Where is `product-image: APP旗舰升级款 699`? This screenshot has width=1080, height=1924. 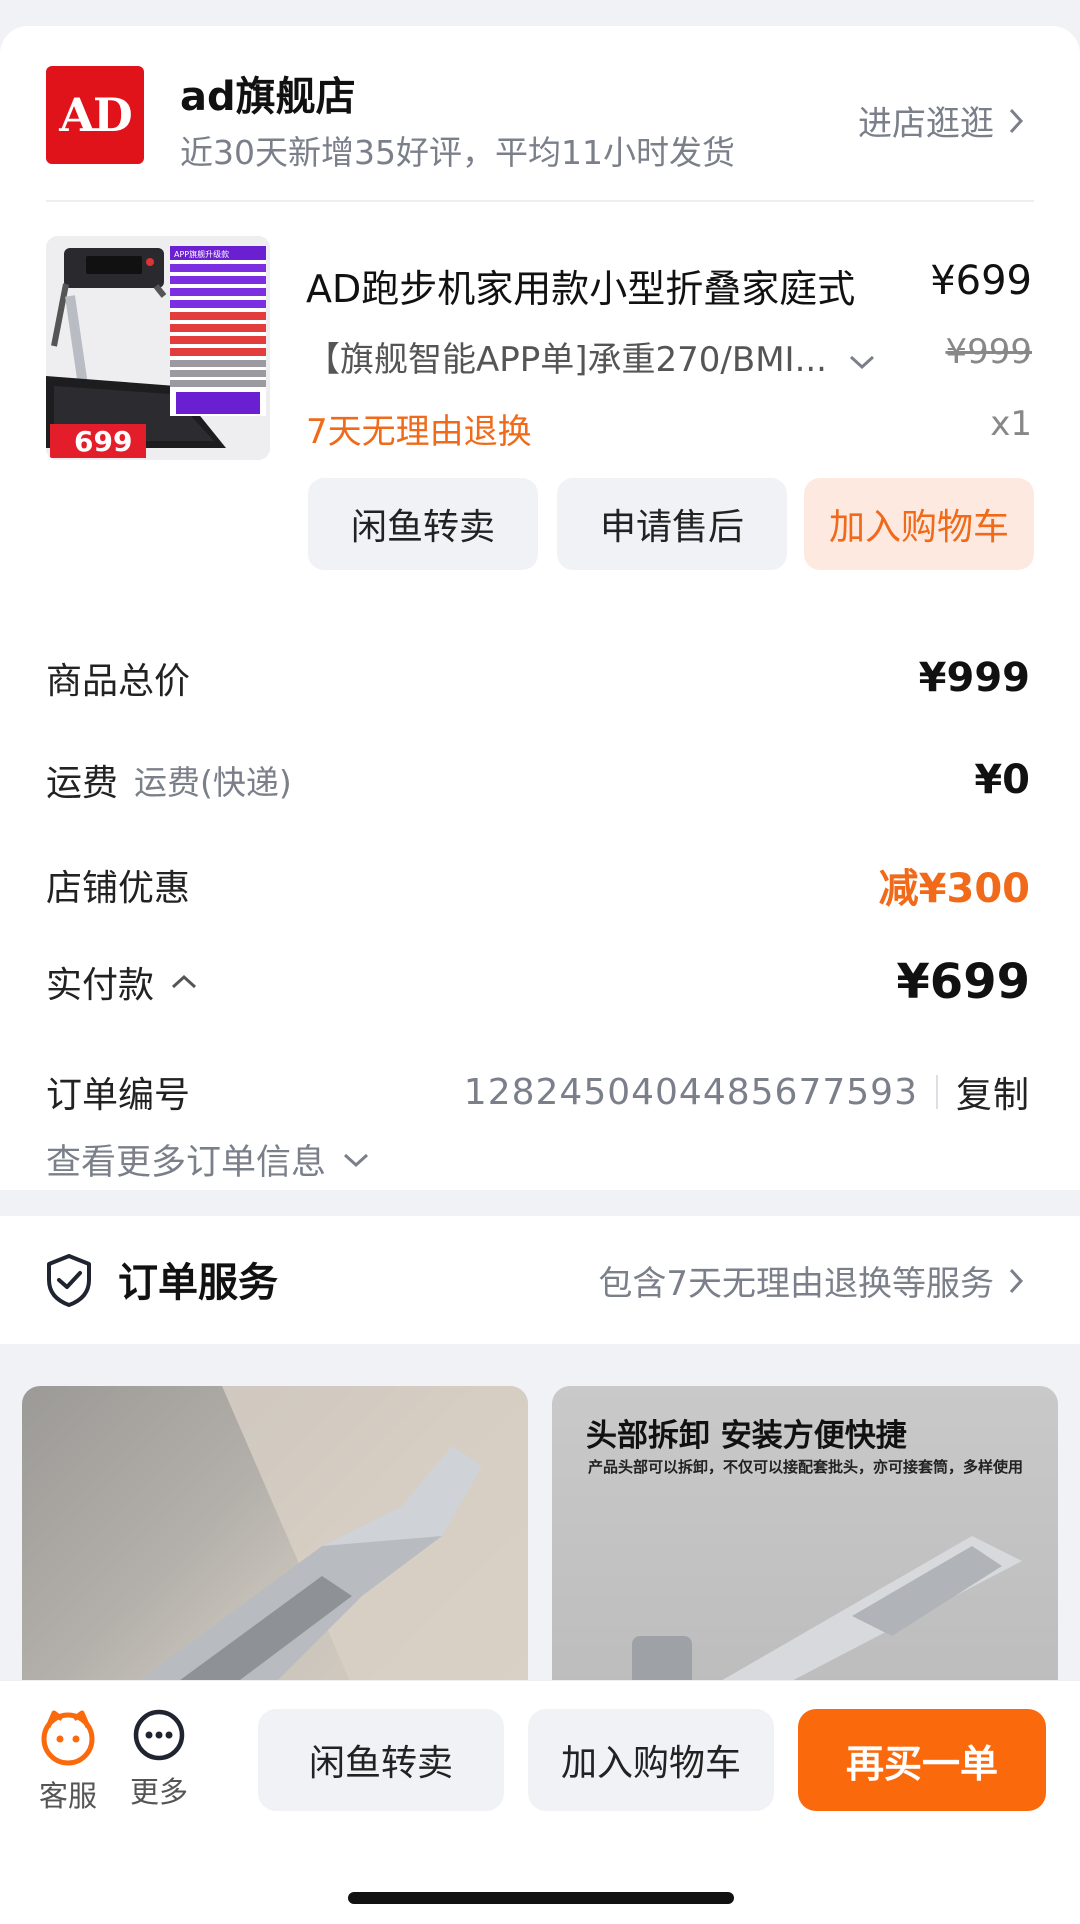
product-image: APP旗舰升级款 699 is located at coordinates (158, 348).